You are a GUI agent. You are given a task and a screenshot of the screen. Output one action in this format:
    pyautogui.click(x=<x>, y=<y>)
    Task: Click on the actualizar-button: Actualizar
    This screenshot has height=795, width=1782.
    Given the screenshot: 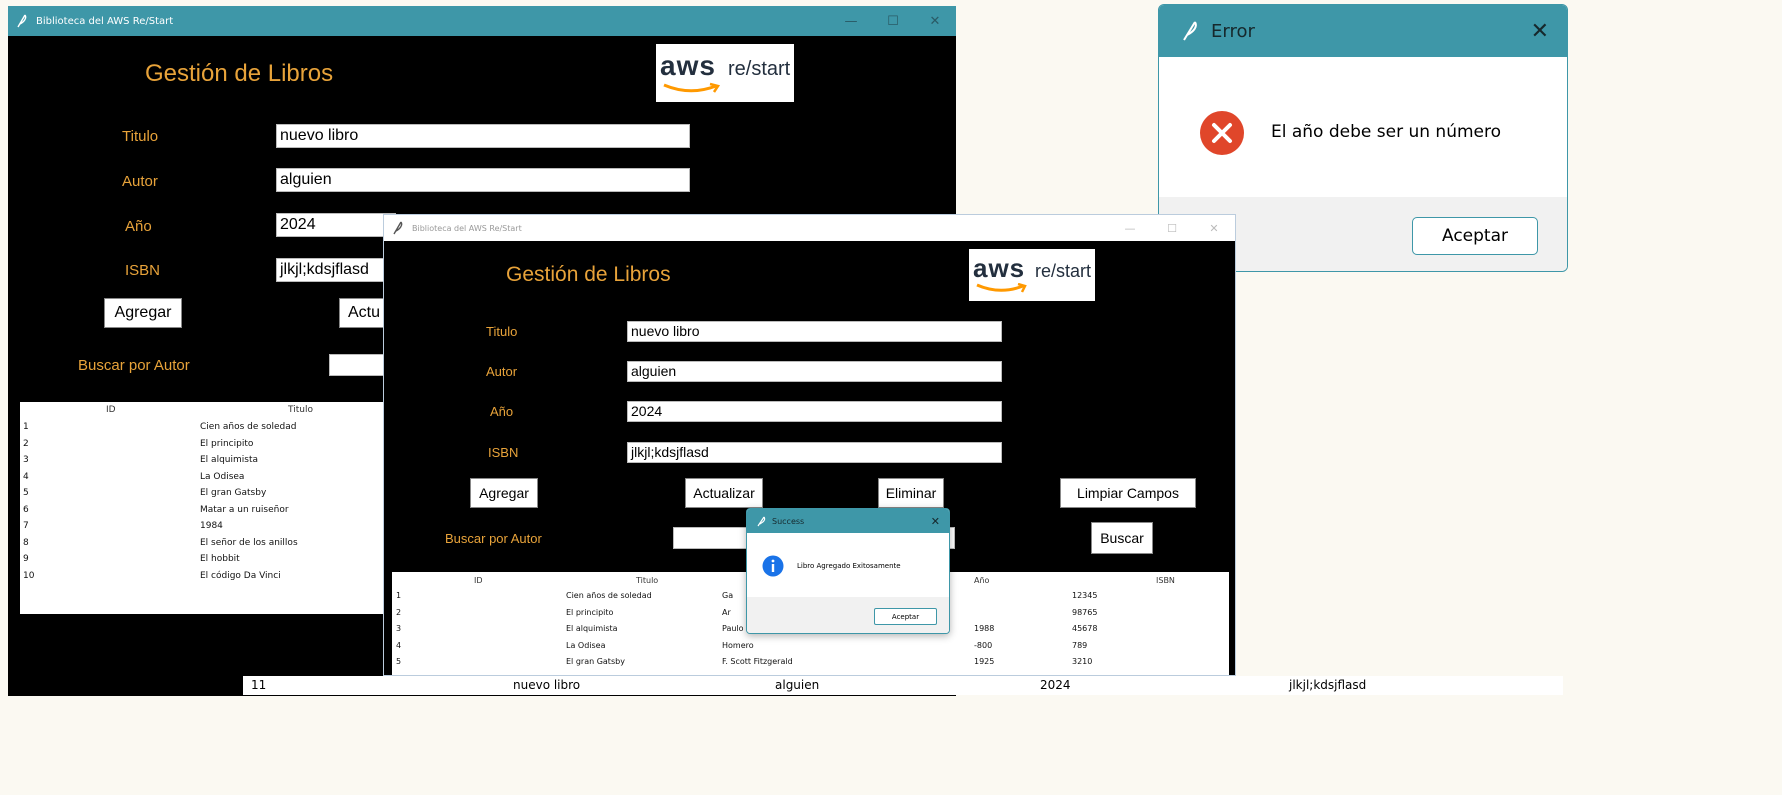 What is the action you would take?
    pyautogui.click(x=724, y=493)
    